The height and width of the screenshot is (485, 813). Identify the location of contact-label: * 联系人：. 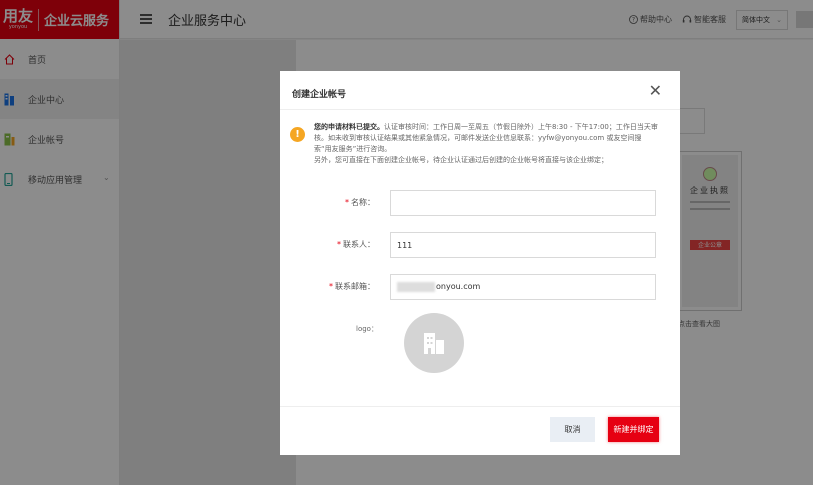
(356, 244).